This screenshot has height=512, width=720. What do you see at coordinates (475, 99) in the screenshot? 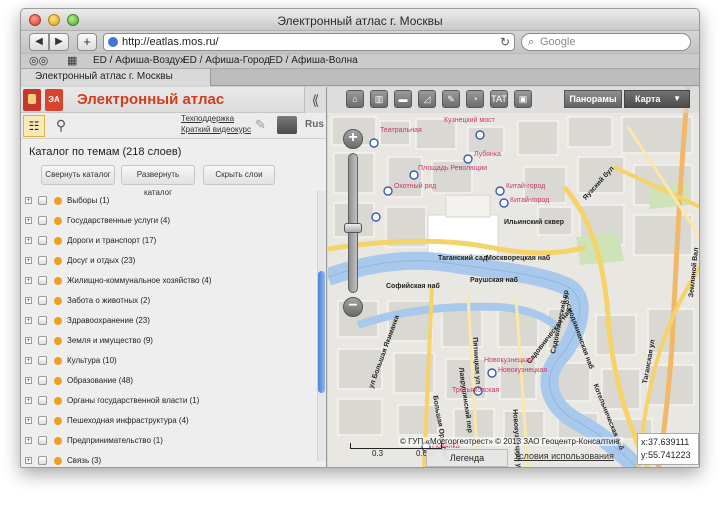
I see `clock-icon: ◔` at bounding box center [475, 99].